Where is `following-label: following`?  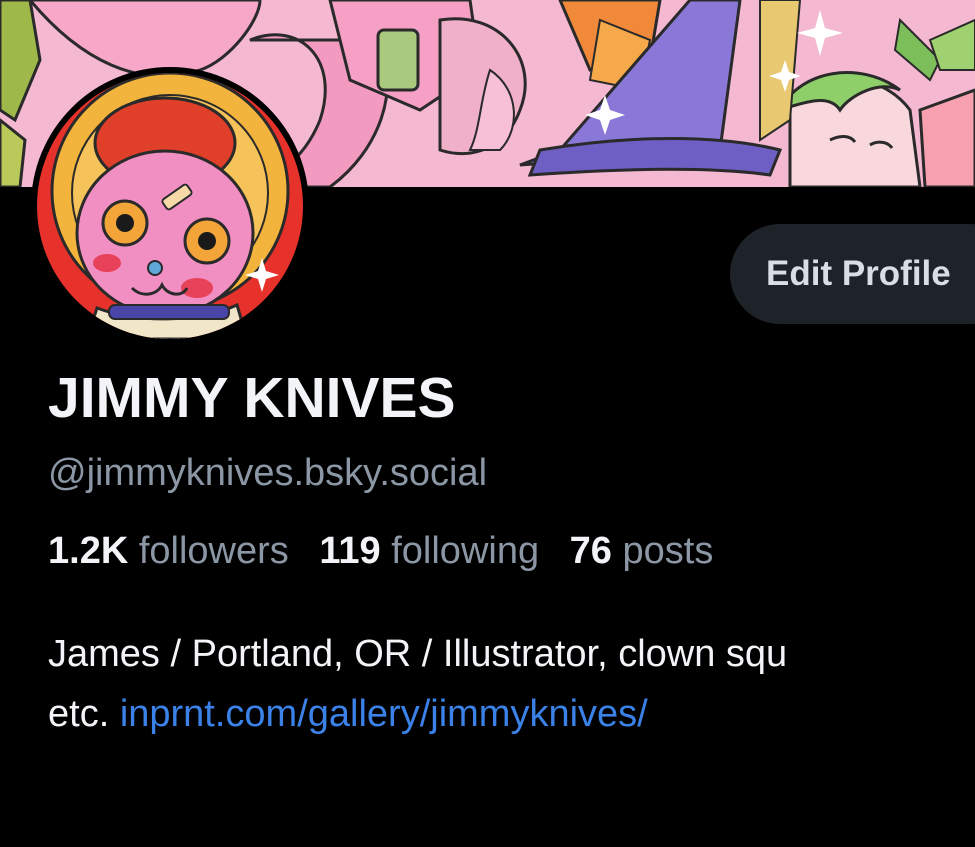 following-label: following is located at coordinates (465, 551).